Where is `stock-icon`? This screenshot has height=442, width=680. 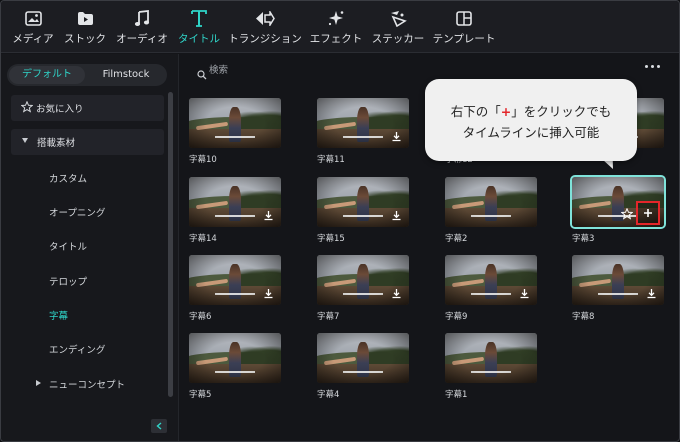 stock-icon is located at coordinates (85, 18).